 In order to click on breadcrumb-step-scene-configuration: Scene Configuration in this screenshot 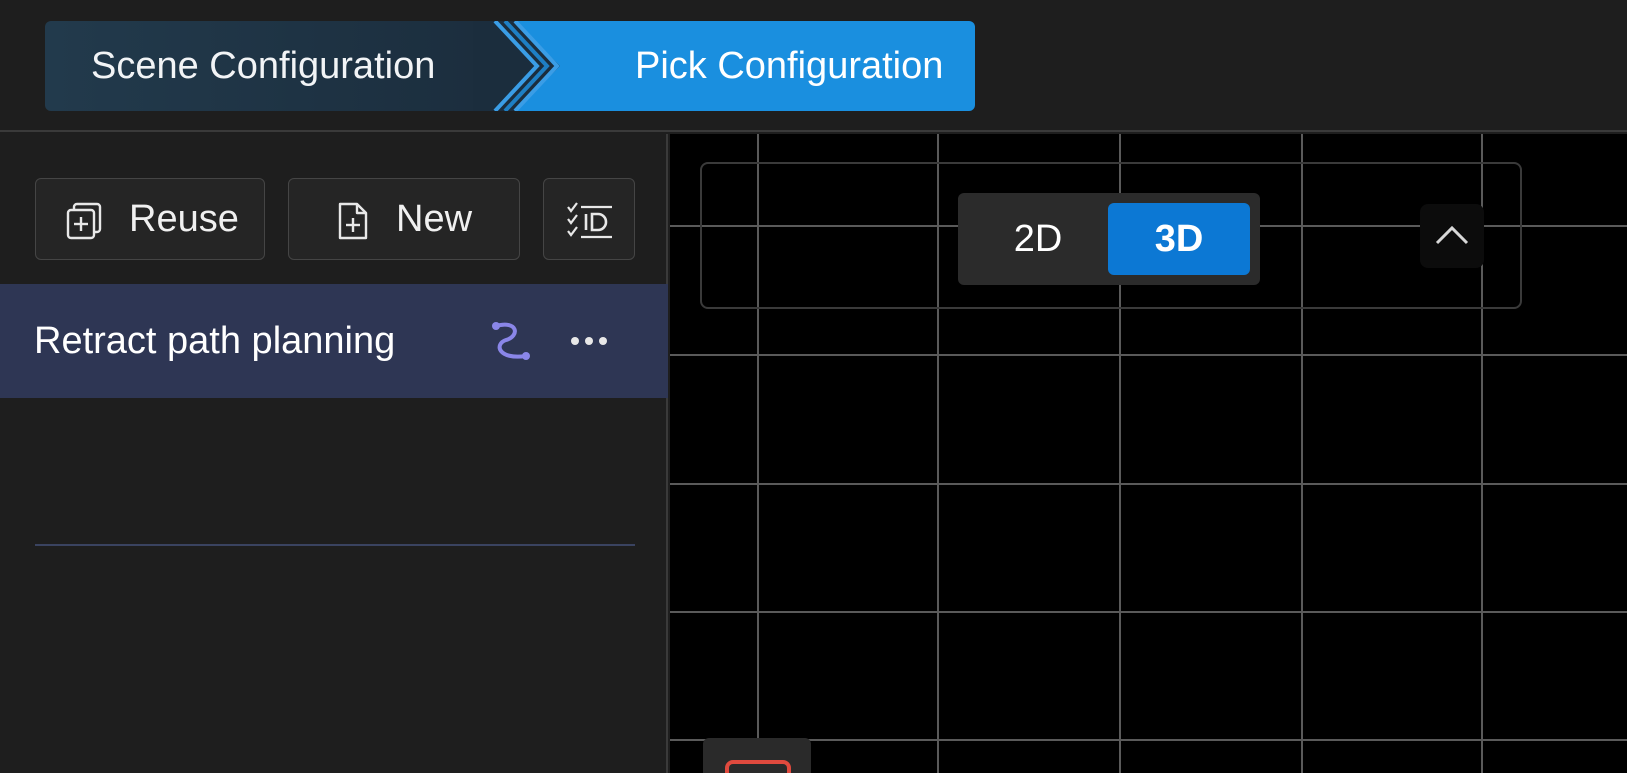, I will do `click(280, 66)`.